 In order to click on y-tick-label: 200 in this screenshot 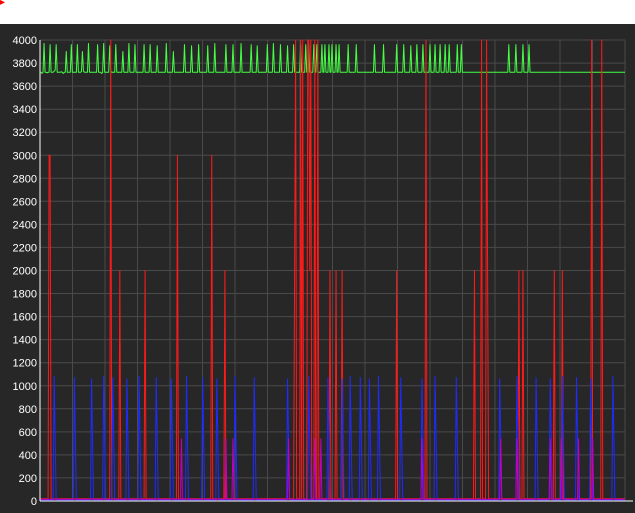, I will do `click(28, 479)`.